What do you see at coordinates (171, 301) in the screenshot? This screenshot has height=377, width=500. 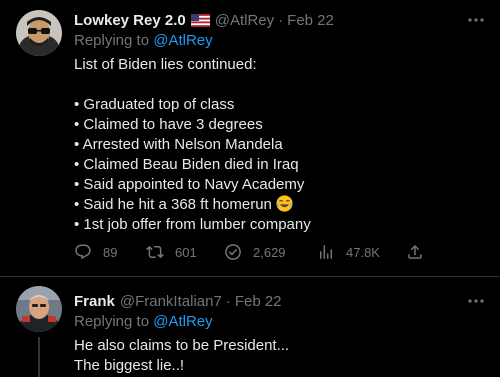 I see `user-handle: @FrankItalian7` at bounding box center [171, 301].